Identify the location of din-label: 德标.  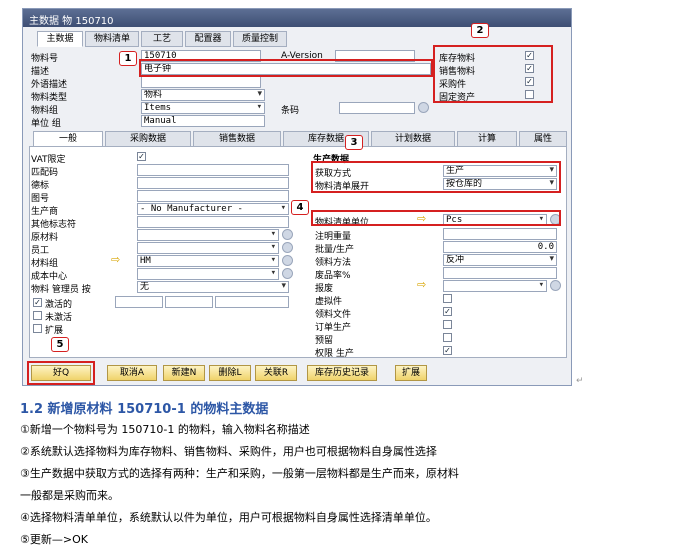
(40, 186).